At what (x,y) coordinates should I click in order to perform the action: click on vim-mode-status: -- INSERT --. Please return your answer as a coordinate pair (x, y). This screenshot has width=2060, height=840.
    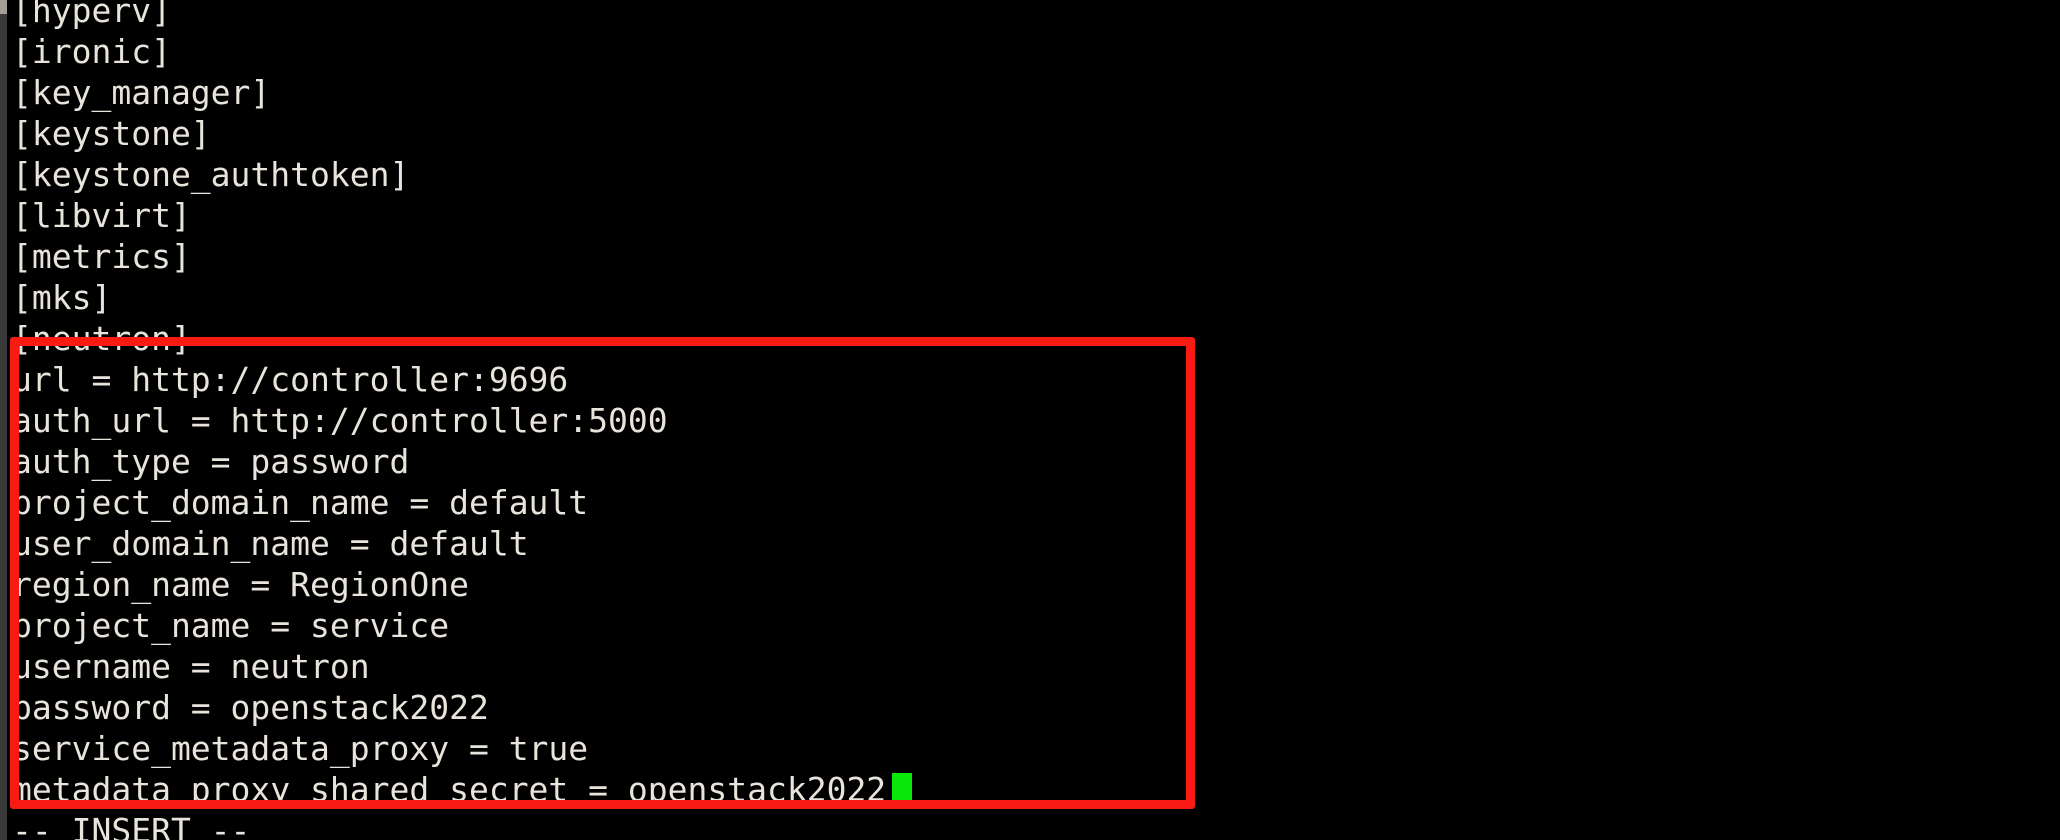
    Looking at the image, I should click on (131, 825).